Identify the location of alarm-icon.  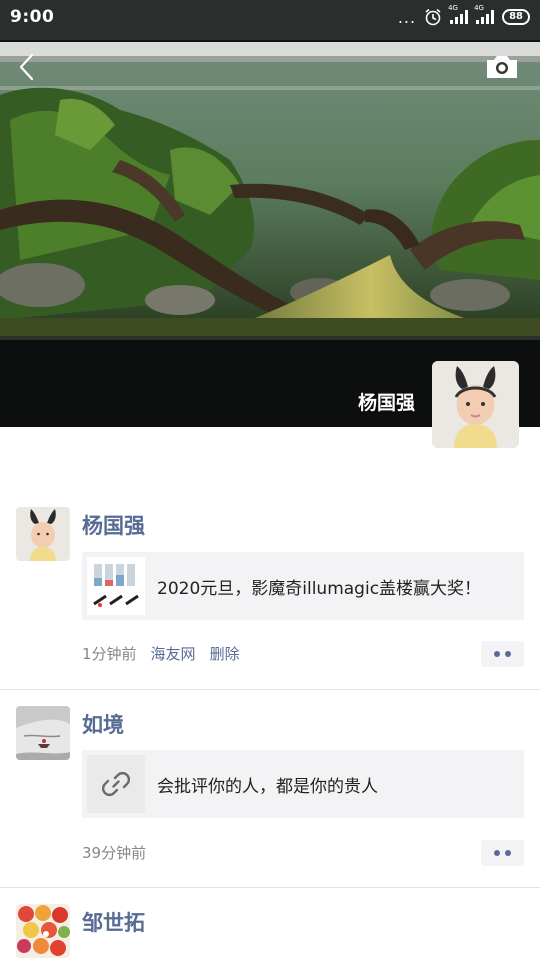
(433, 17).